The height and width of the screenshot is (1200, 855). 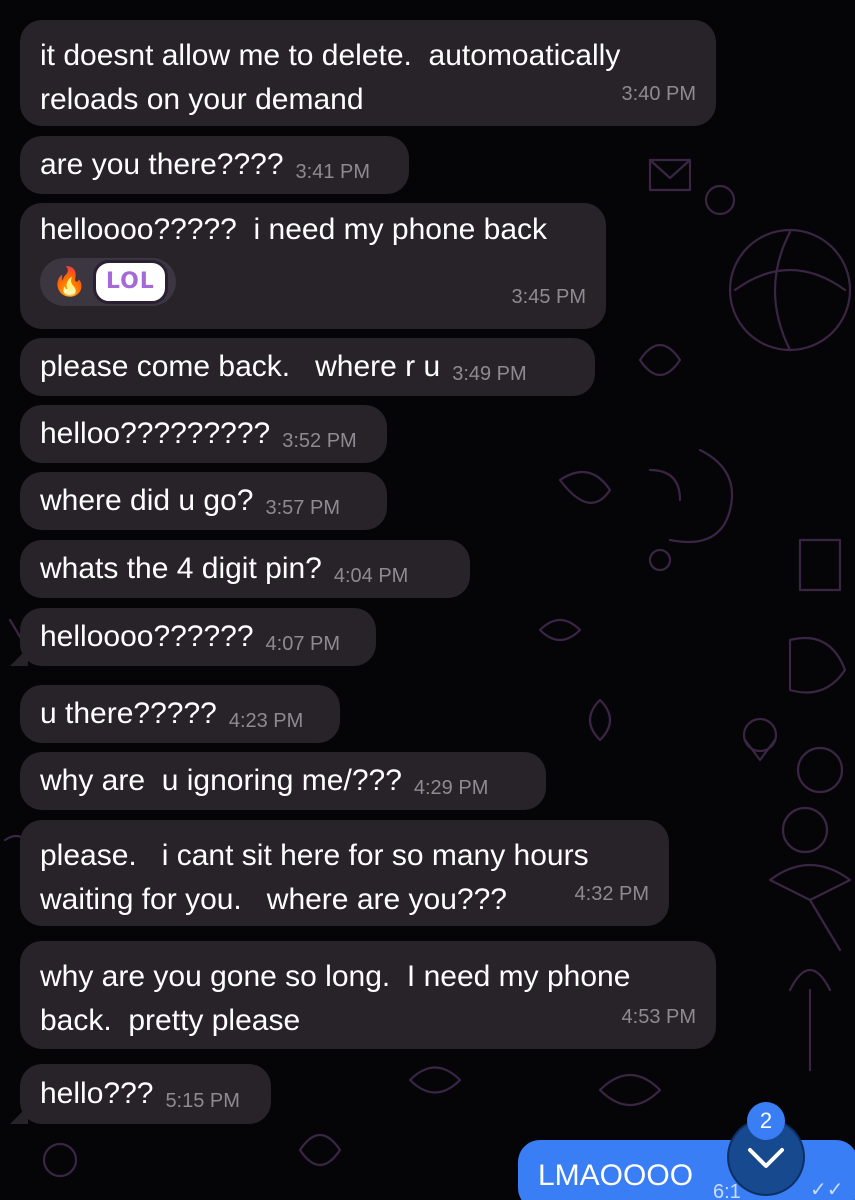 What do you see at coordinates (658, 94) in the screenshot?
I see `message-time: 3:40 PM` at bounding box center [658, 94].